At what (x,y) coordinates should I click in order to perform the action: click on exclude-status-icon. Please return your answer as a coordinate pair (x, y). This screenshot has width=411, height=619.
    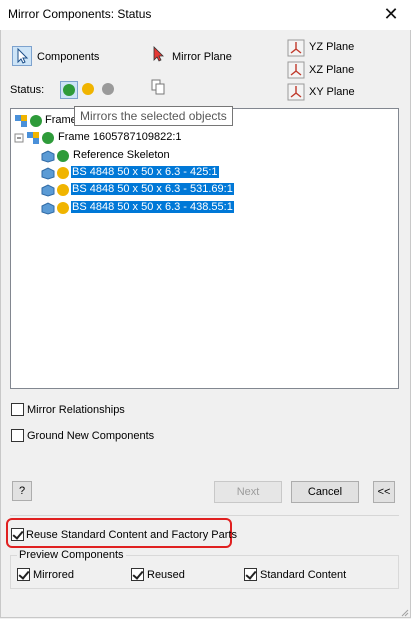
    Looking at the image, I should click on (108, 89).